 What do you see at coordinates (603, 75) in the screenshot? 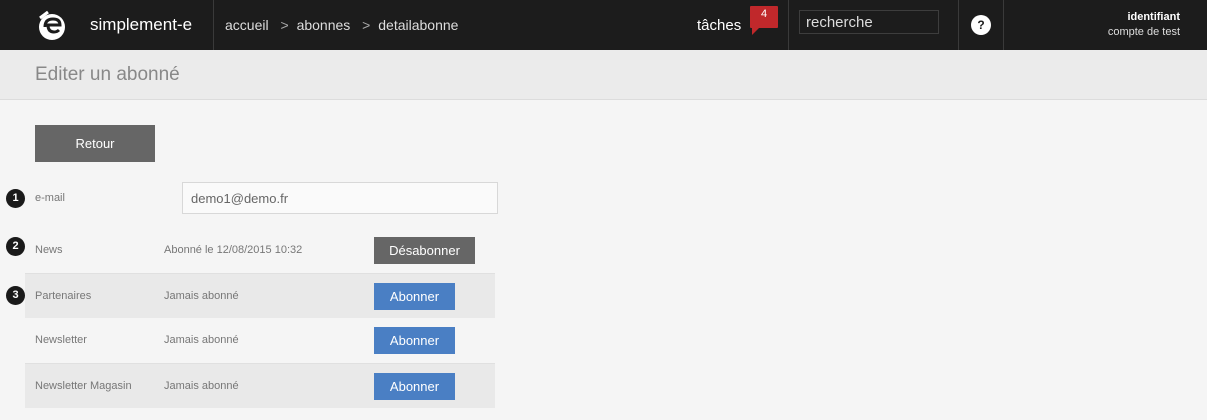
I see `page-header: Editer un abonné` at bounding box center [603, 75].